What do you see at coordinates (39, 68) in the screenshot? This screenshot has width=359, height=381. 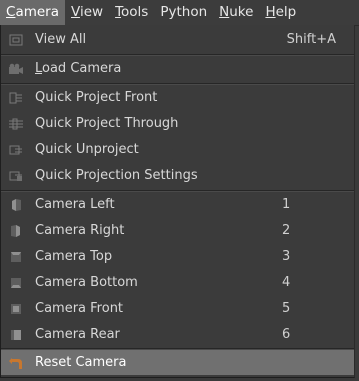 I see `load-camera-accel: L` at bounding box center [39, 68].